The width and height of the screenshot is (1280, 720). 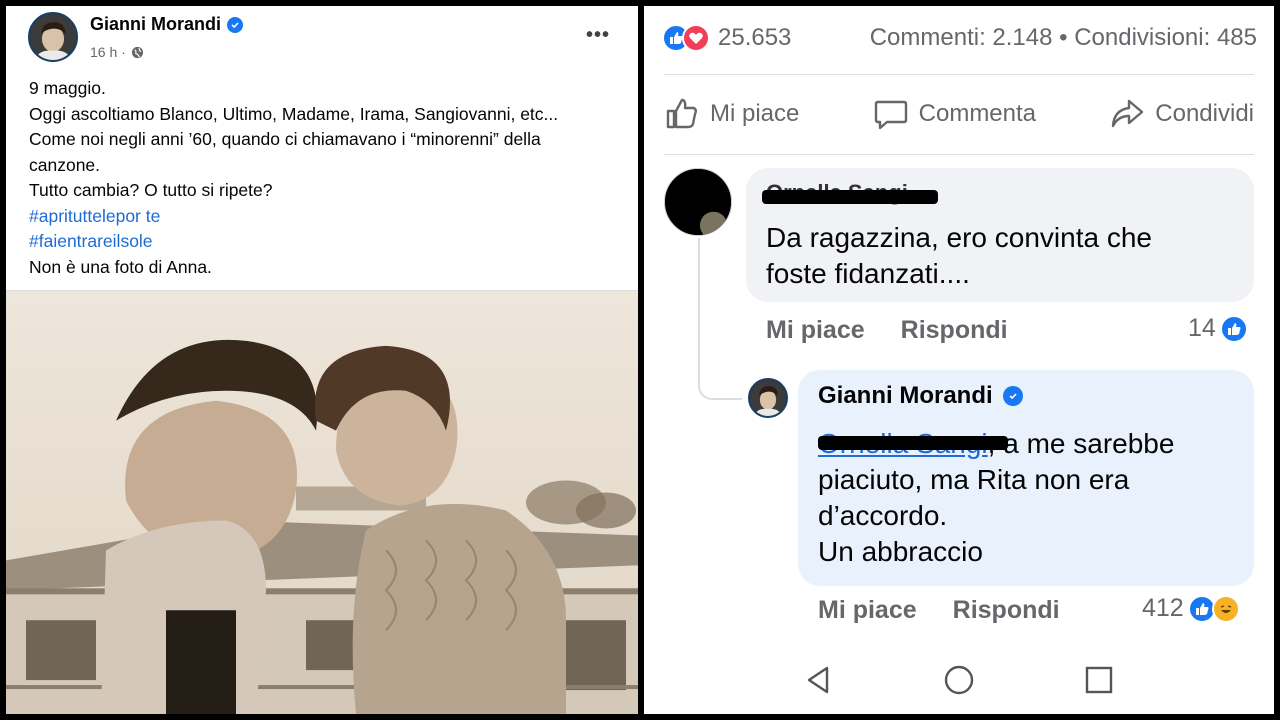 I want to click on post-header: Gianni Morandi 16 h · •••, so click(x=322, y=37).